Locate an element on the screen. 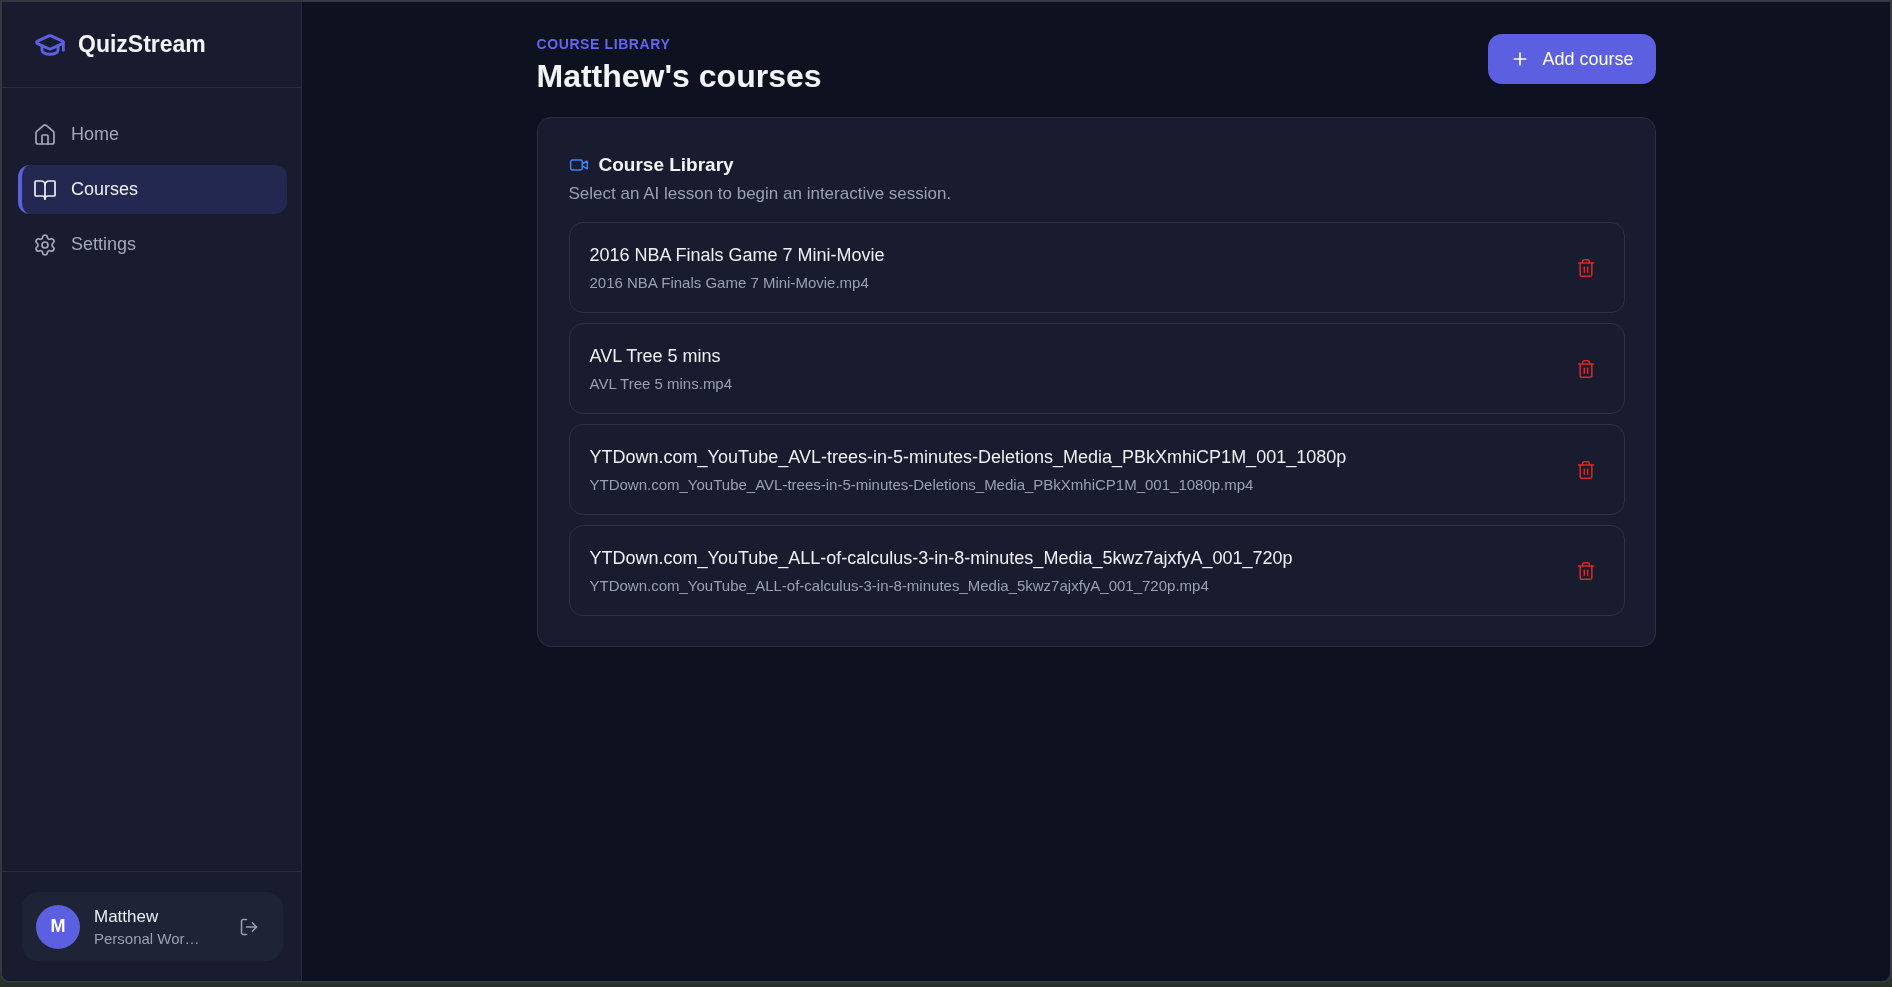  house-icon is located at coordinates (45, 134).